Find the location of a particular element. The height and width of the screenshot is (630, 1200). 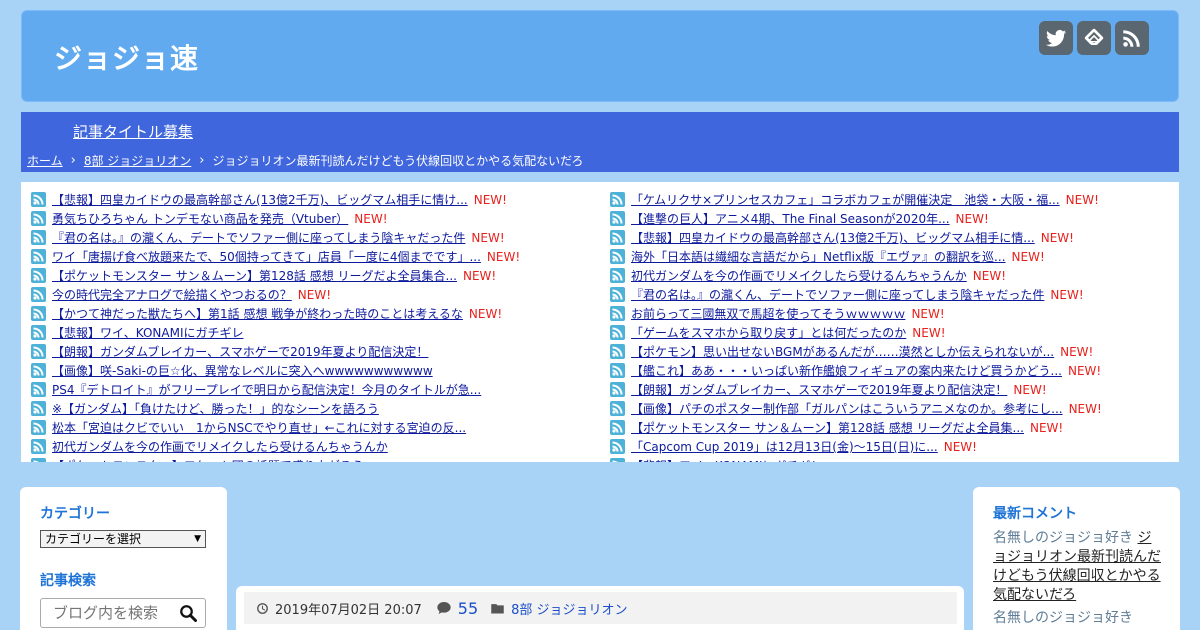

site-header: ジョジョ速 is located at coordinates (600, 56).